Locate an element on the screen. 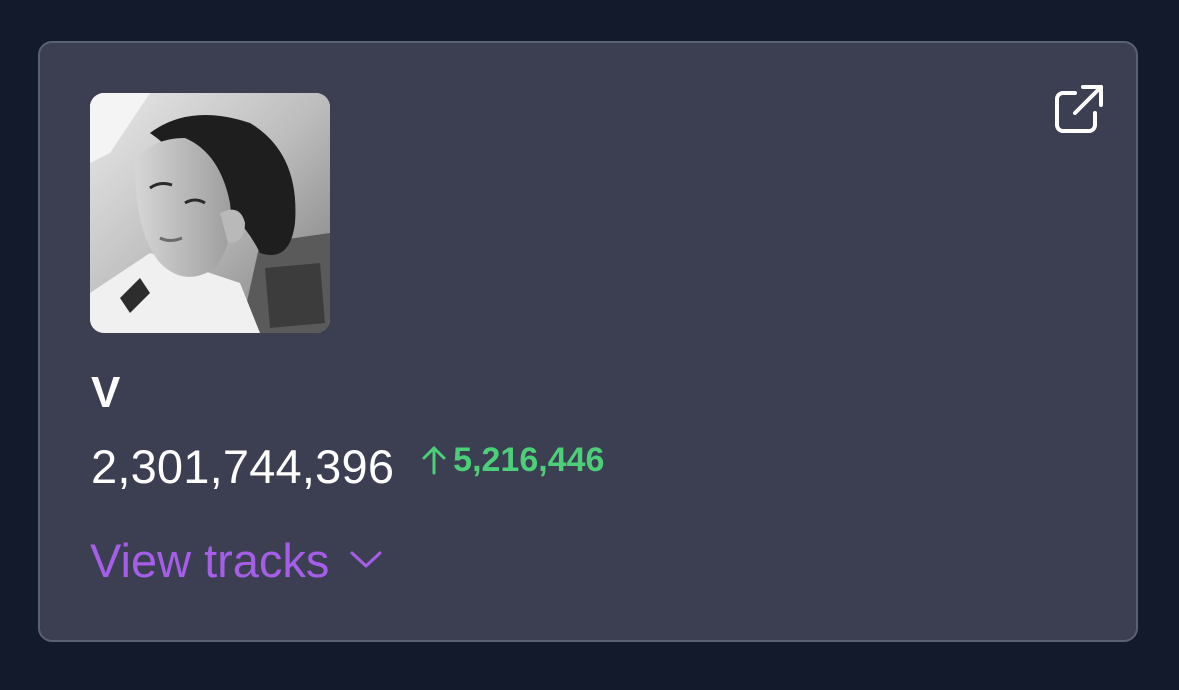 The height and width of the screenshot is (690, 1179). arrow-up-icon is located at coordinates (434, 460).